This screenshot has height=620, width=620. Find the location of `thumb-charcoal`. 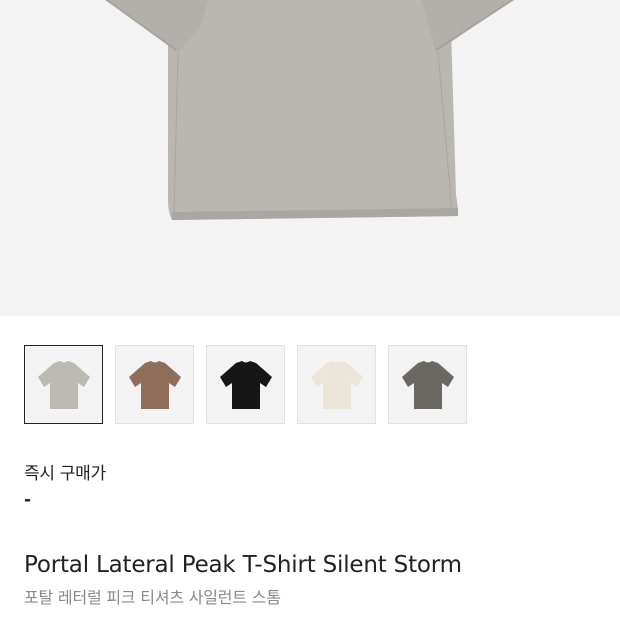

thumb-charcoal is located at coordinates (427, 384).